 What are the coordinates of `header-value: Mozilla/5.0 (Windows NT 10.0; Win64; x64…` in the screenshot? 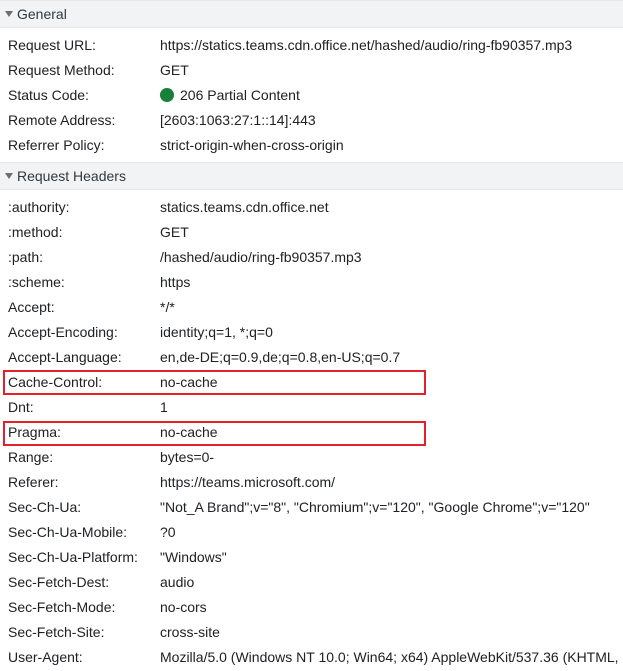 It's located at (391, 657).